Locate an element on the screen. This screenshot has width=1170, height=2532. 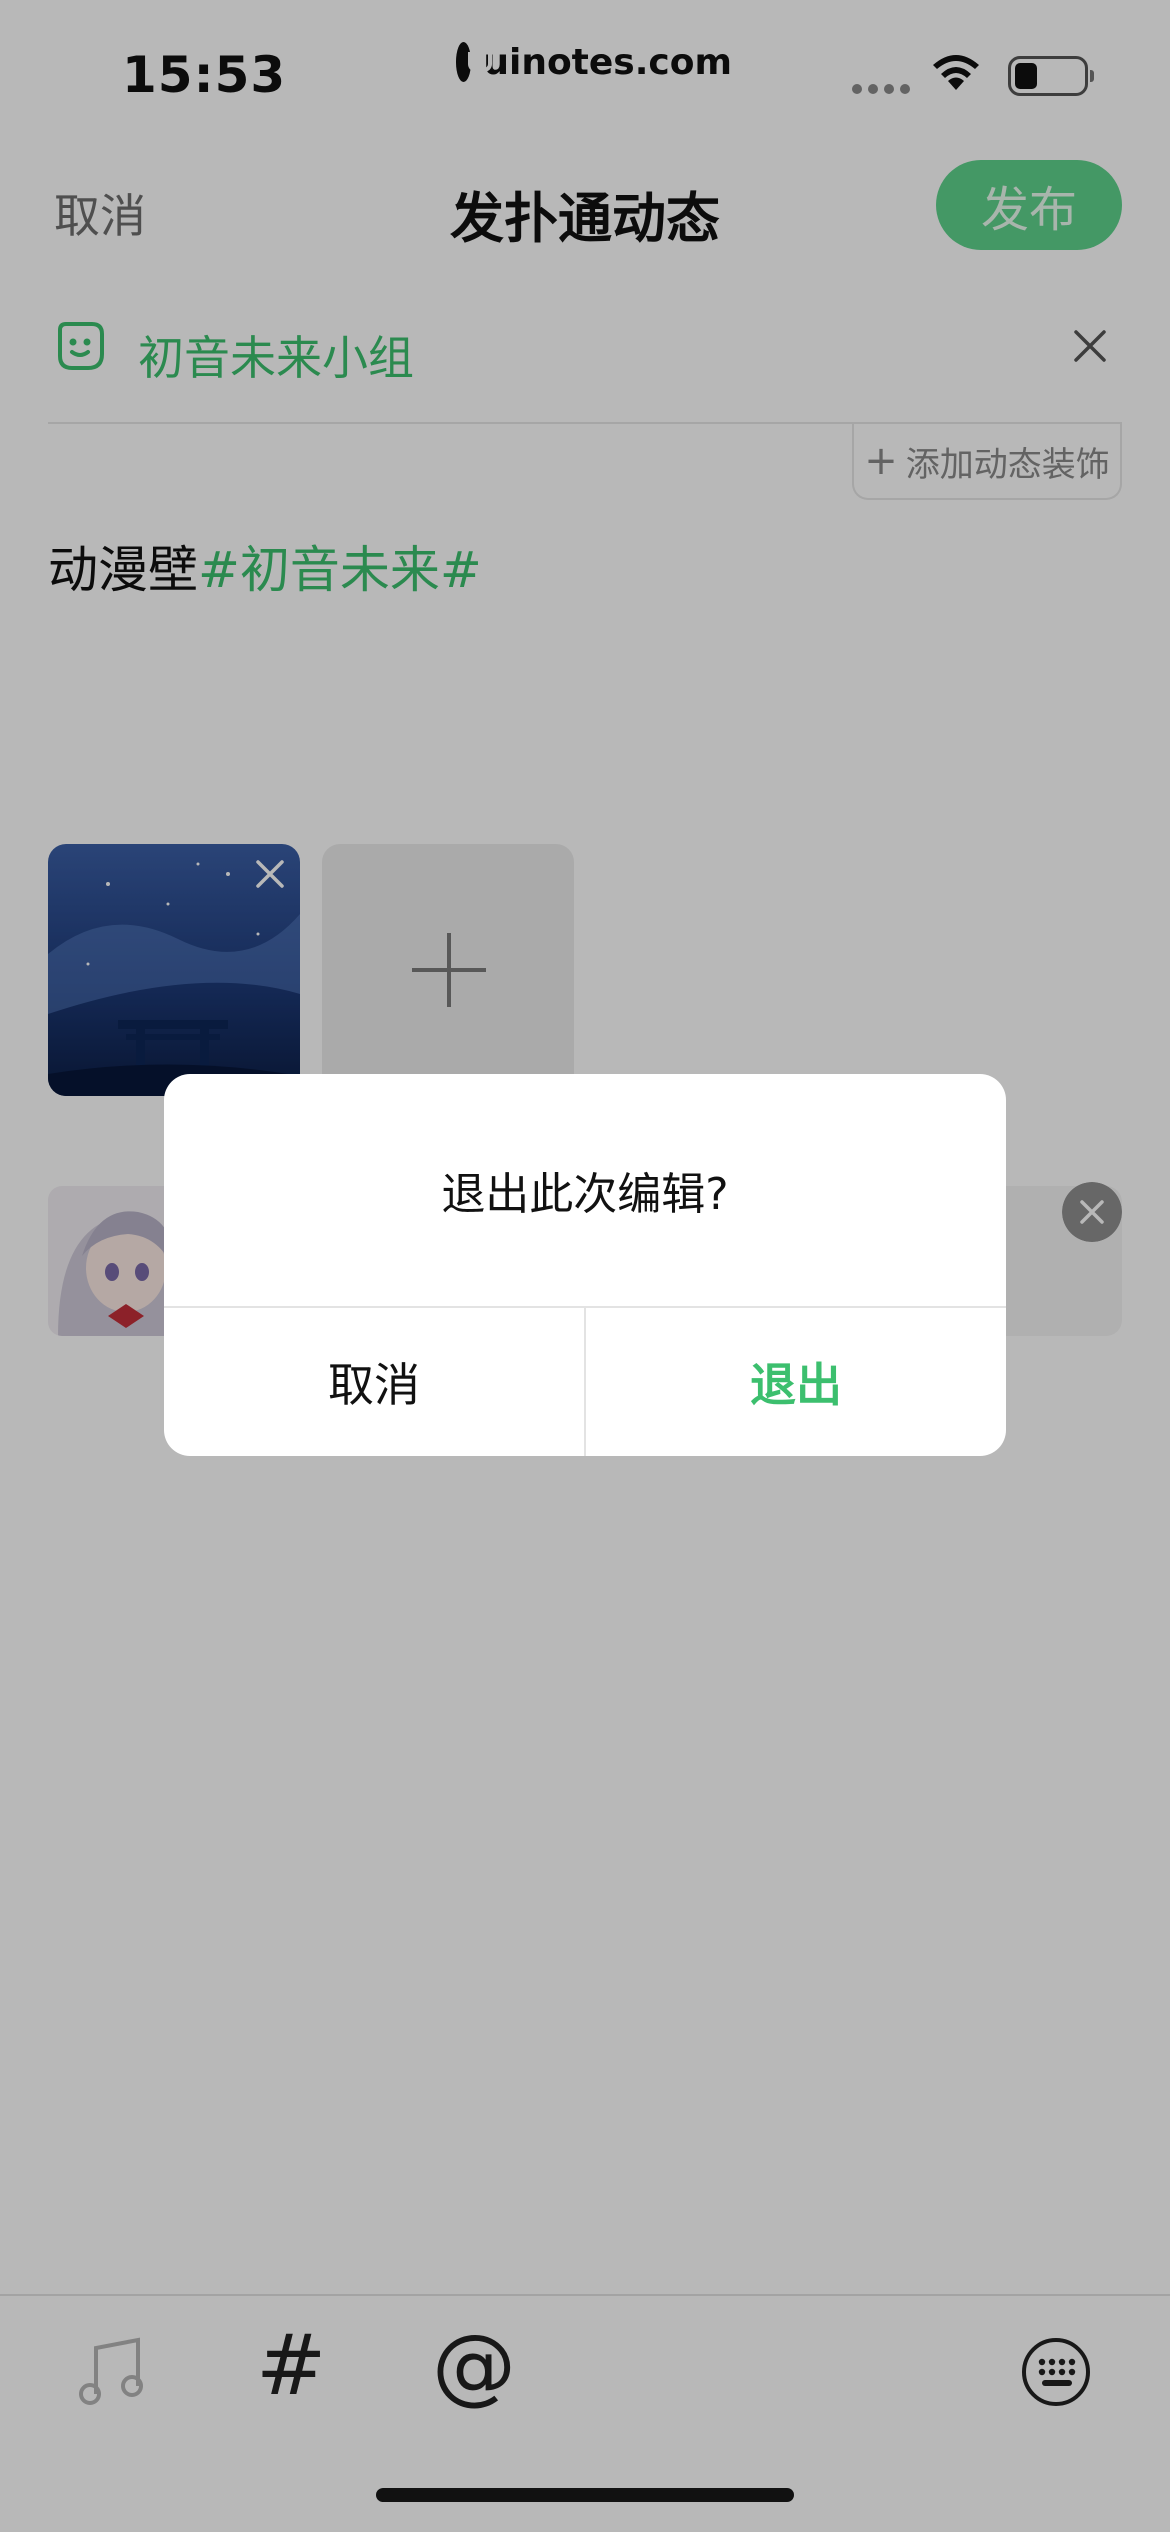
dialog-exit-button: 退出 is located at coordinates (796, 1382).